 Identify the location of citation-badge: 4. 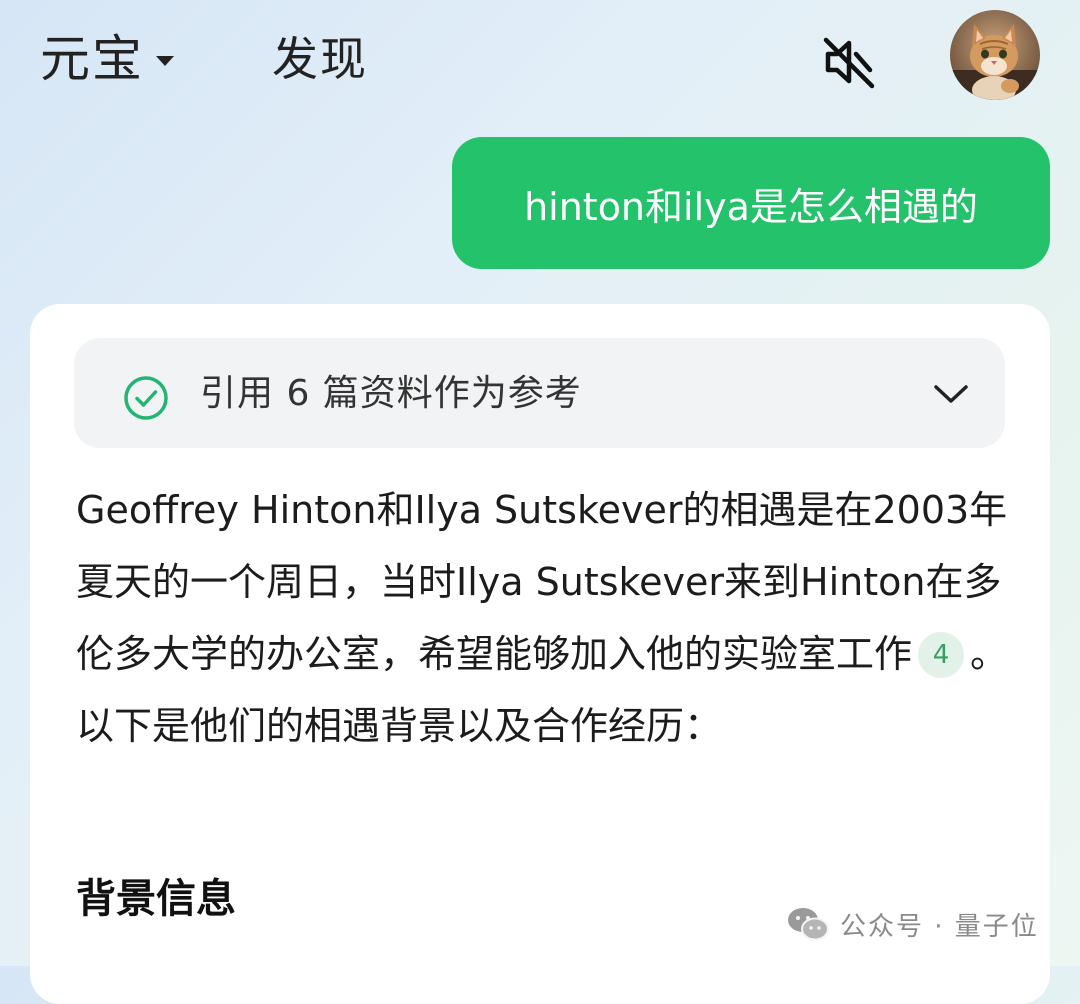
(941, 655).